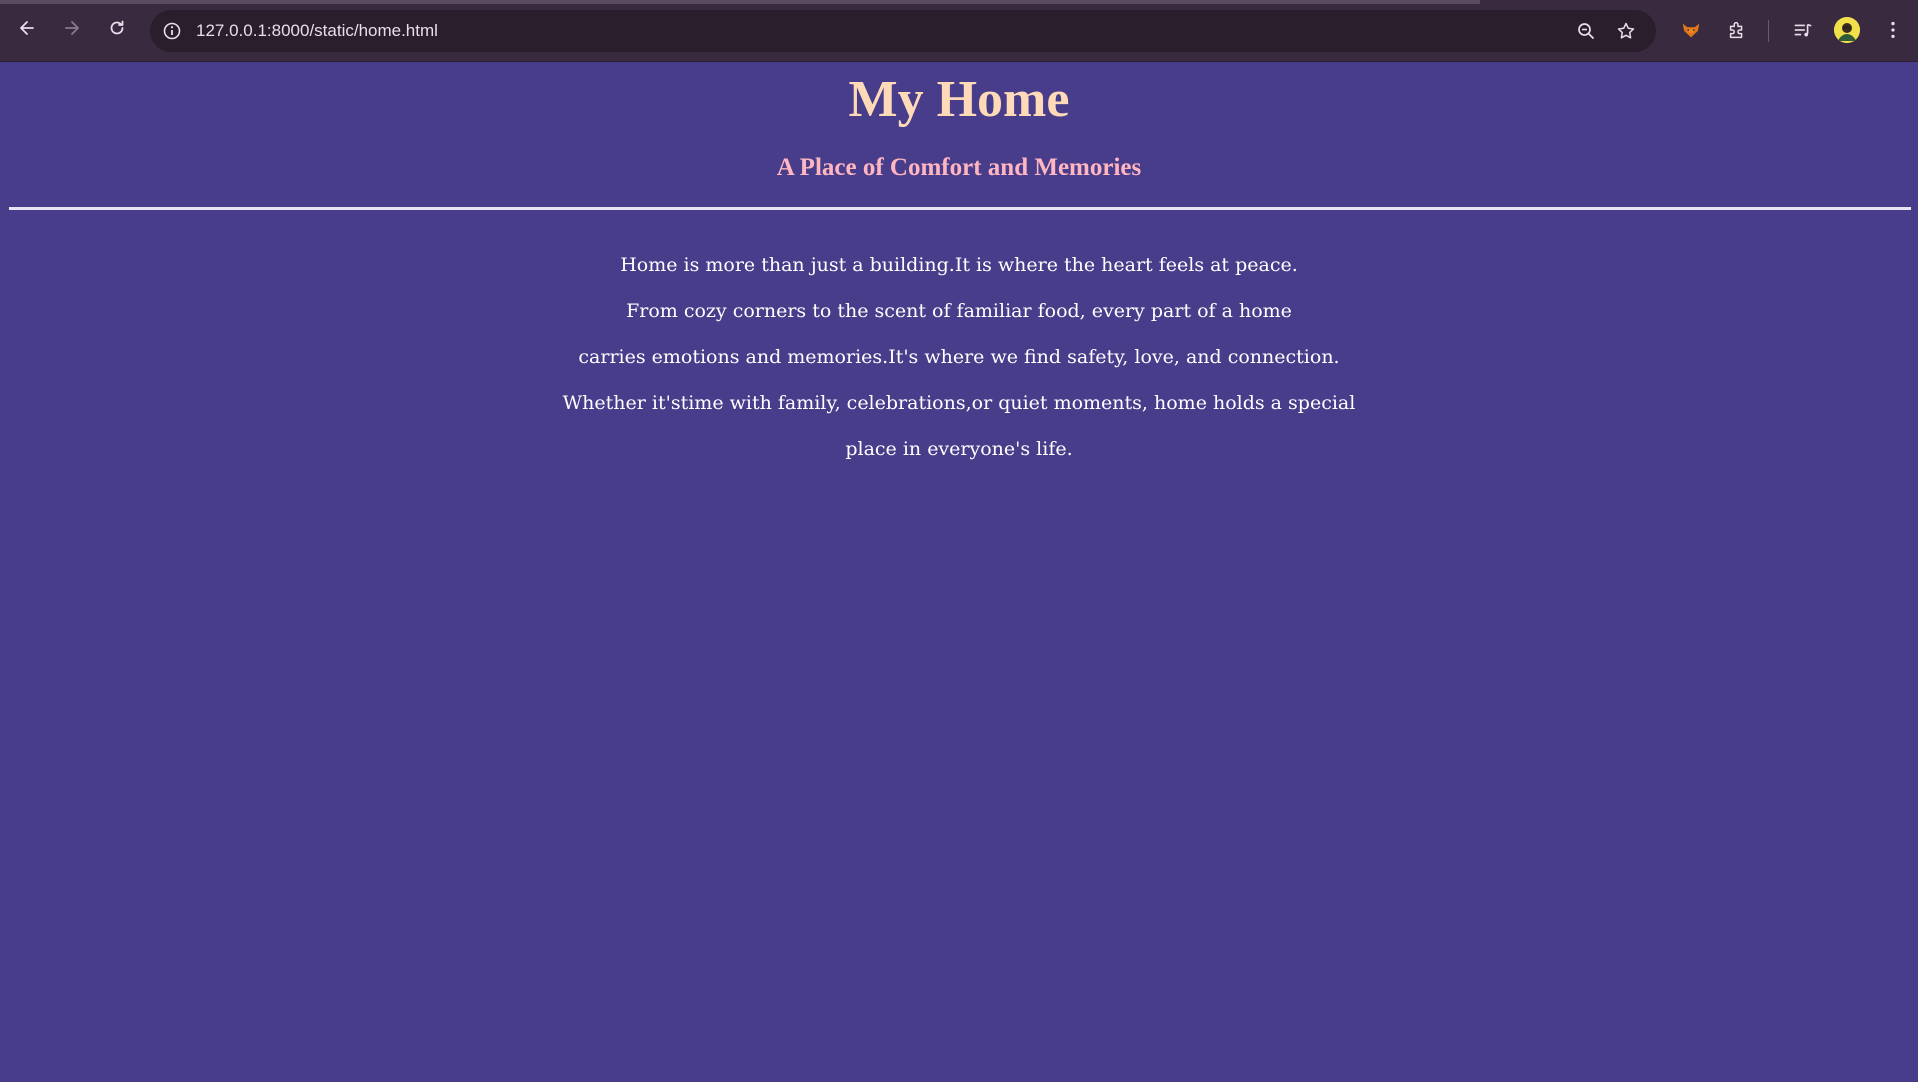 This screenshot has height=1082, width=1918. I want to click on back-button, so click(27, 30).